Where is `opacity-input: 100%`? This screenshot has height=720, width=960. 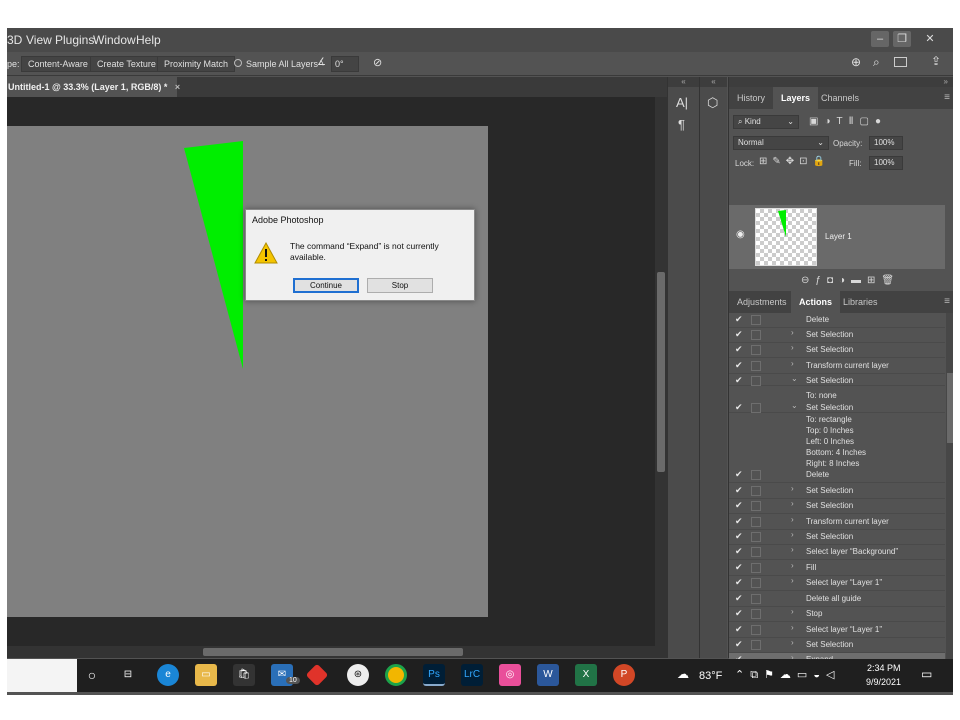 opacity-input: 100% is located at coordinates (886, 143).